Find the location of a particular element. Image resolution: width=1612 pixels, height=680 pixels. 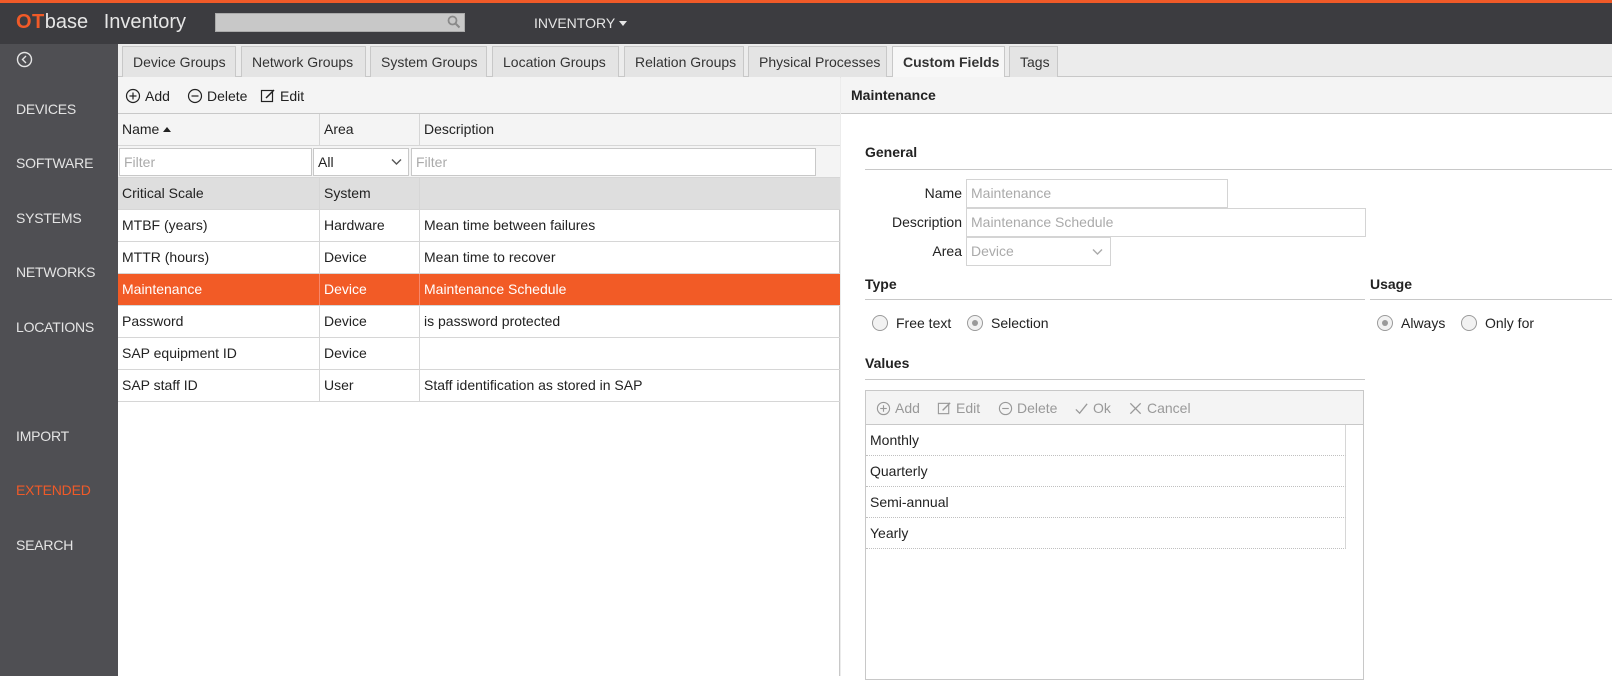

value-item: Quarterly is located at coordinates (1106, 471).